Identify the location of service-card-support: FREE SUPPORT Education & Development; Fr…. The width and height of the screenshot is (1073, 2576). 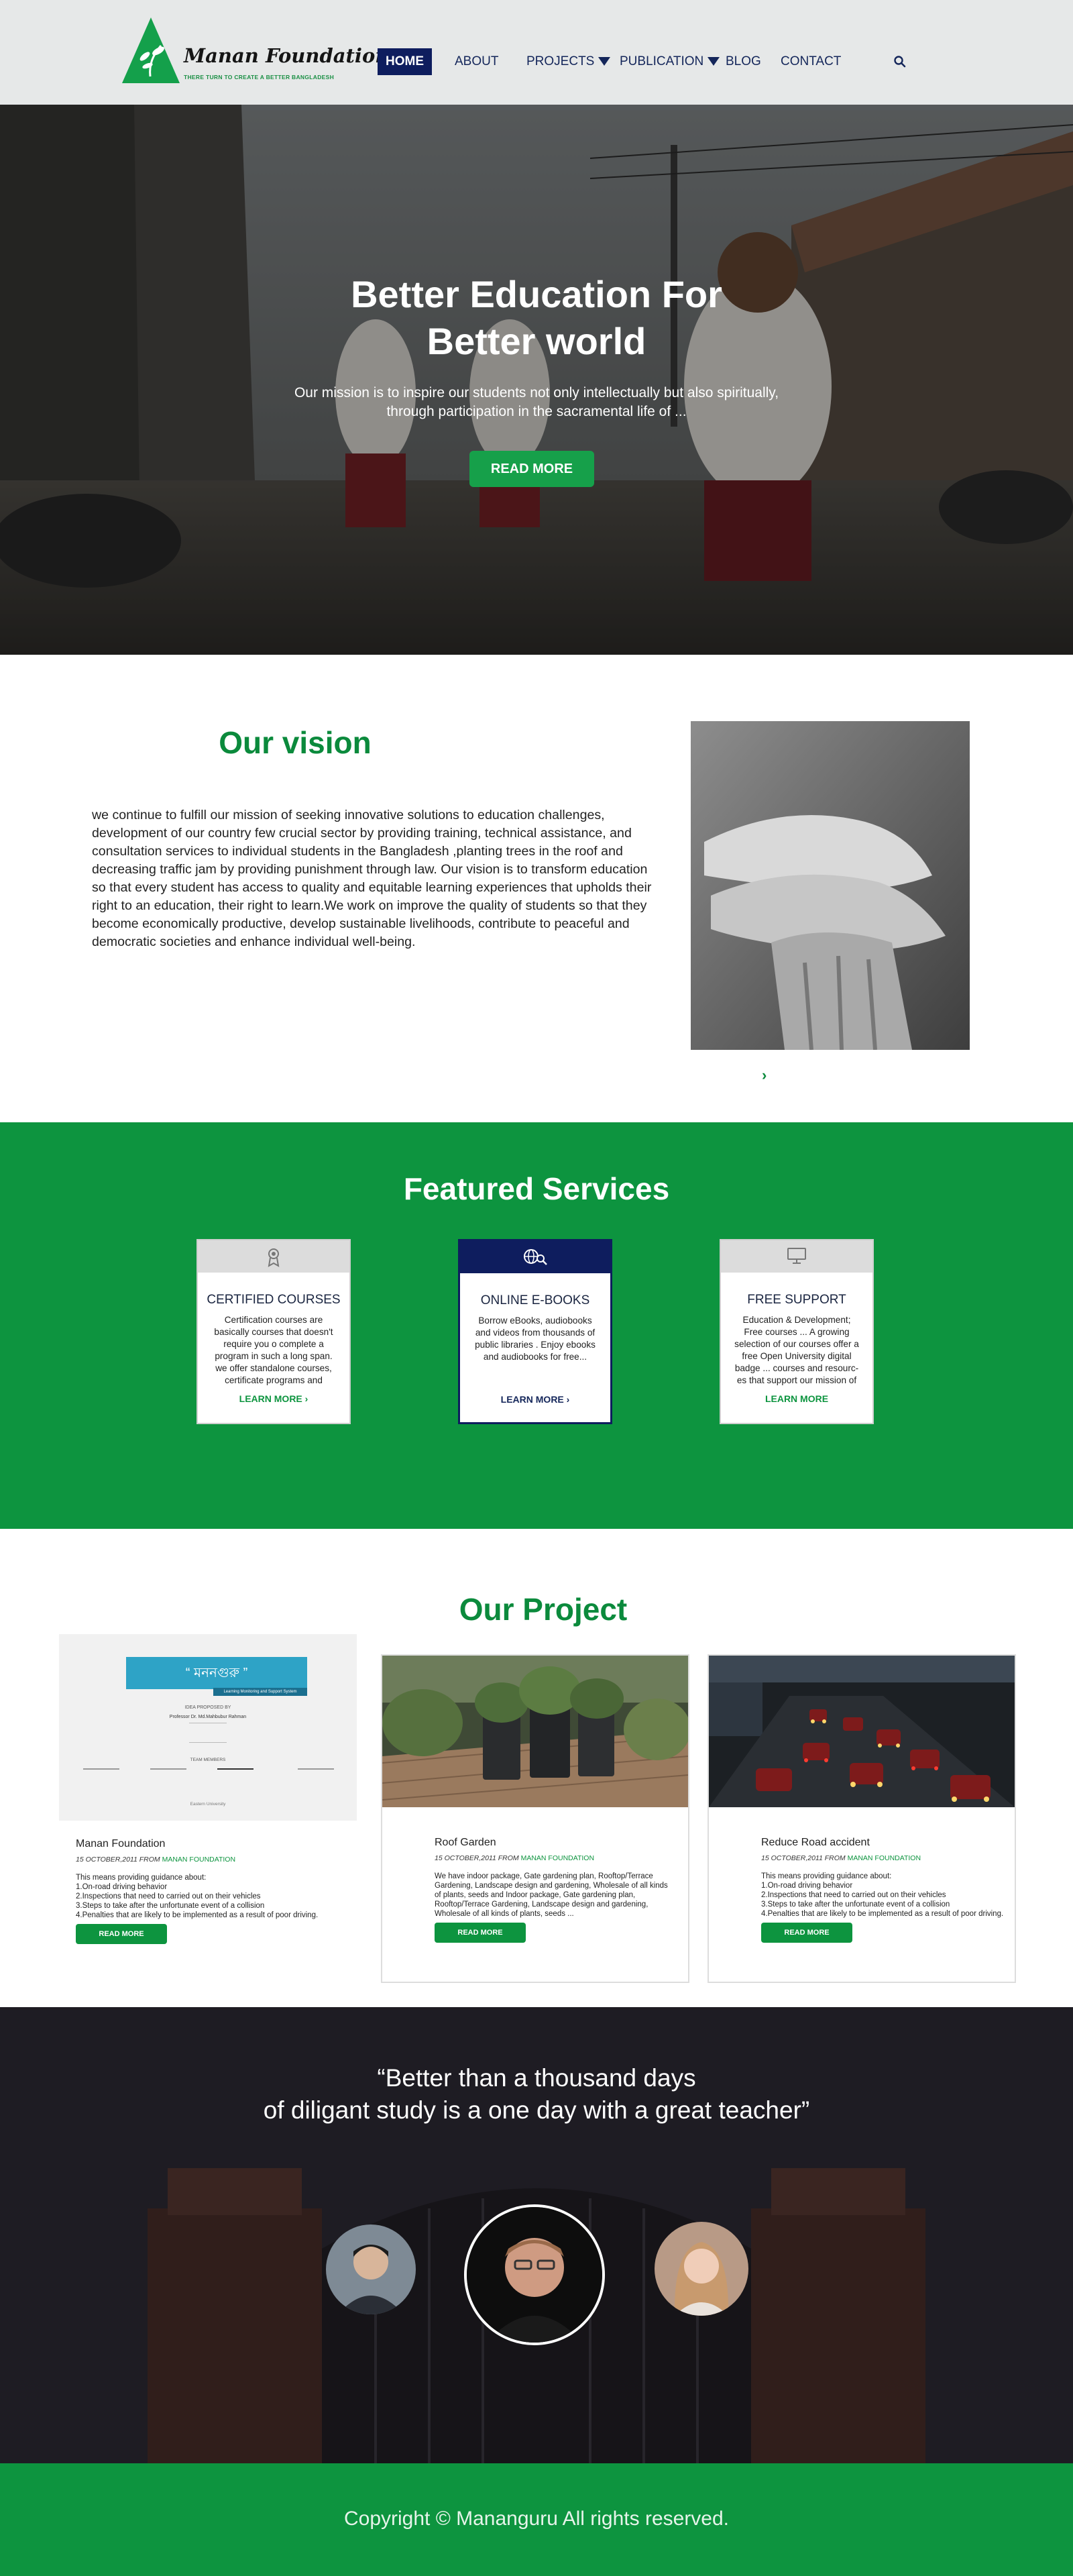
(797, 1331).